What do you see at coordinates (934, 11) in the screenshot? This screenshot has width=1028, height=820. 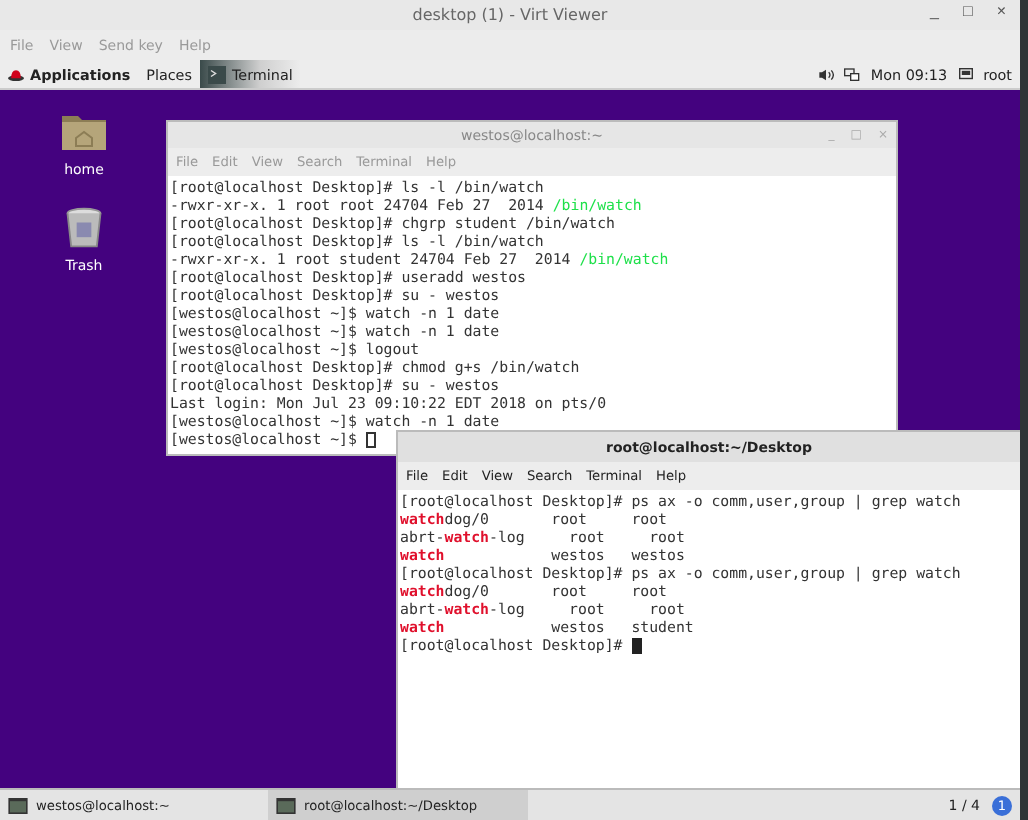 I see `window-control-button: _` at bounding box center [934, 11].